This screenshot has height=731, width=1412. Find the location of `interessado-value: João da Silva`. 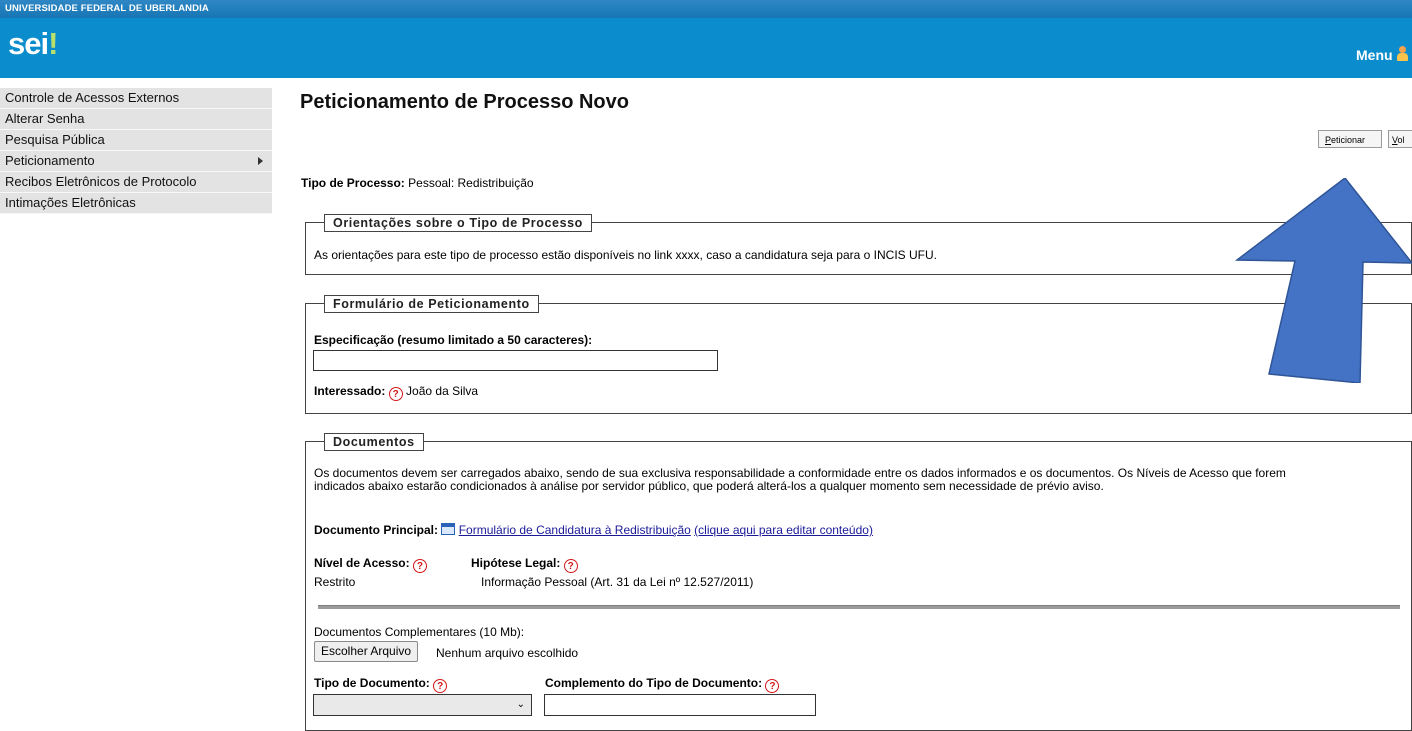

interessado-value: João da Silva is located at coordinates (442, 391).